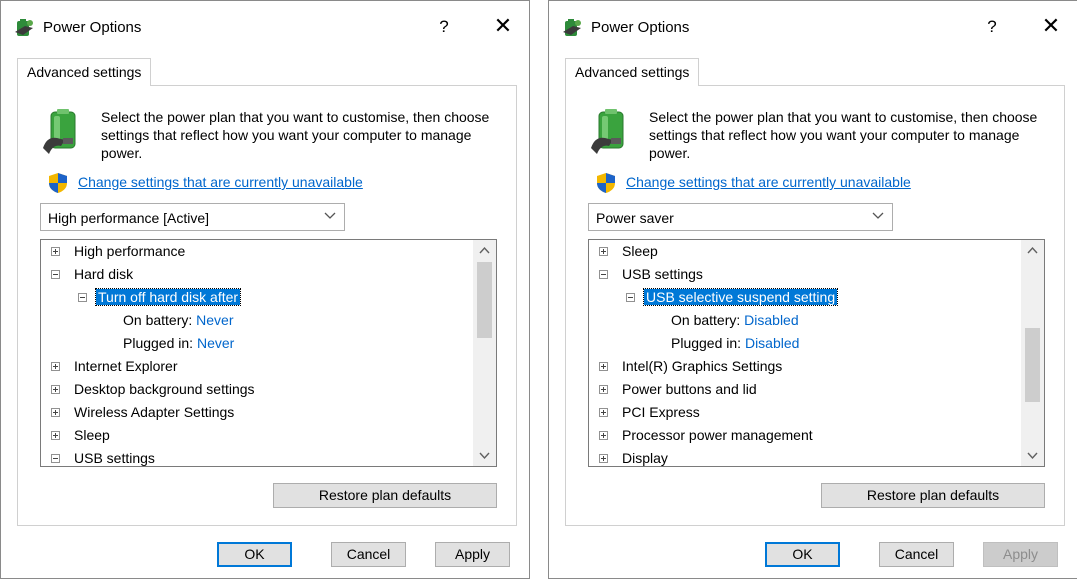 This screenshot has height=579, width=1077. I want to click on tree-item-plugged-in: Plugged in: Never, so click(178, 344).